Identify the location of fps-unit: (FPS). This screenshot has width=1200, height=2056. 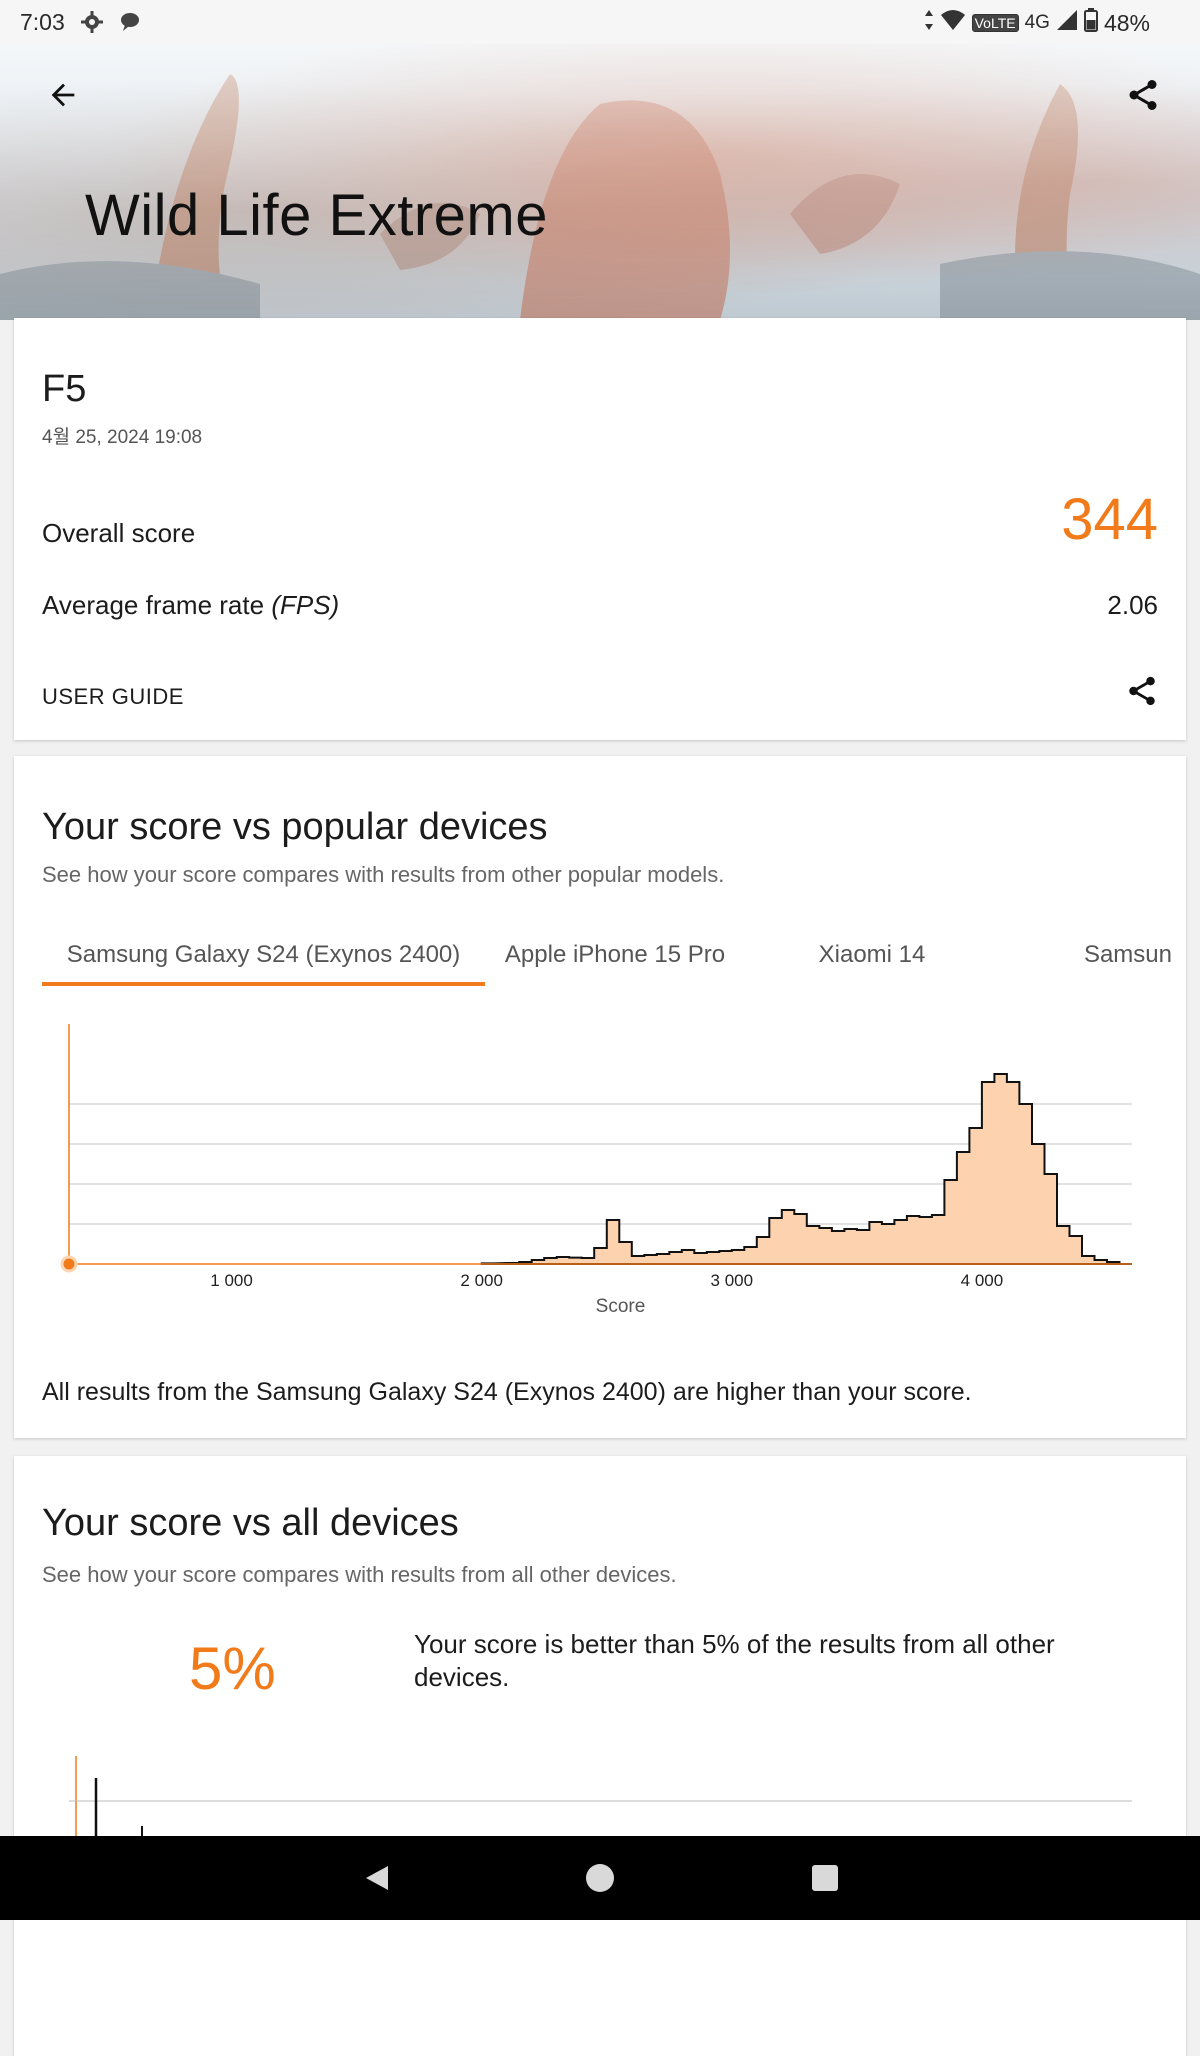
(305, 605).